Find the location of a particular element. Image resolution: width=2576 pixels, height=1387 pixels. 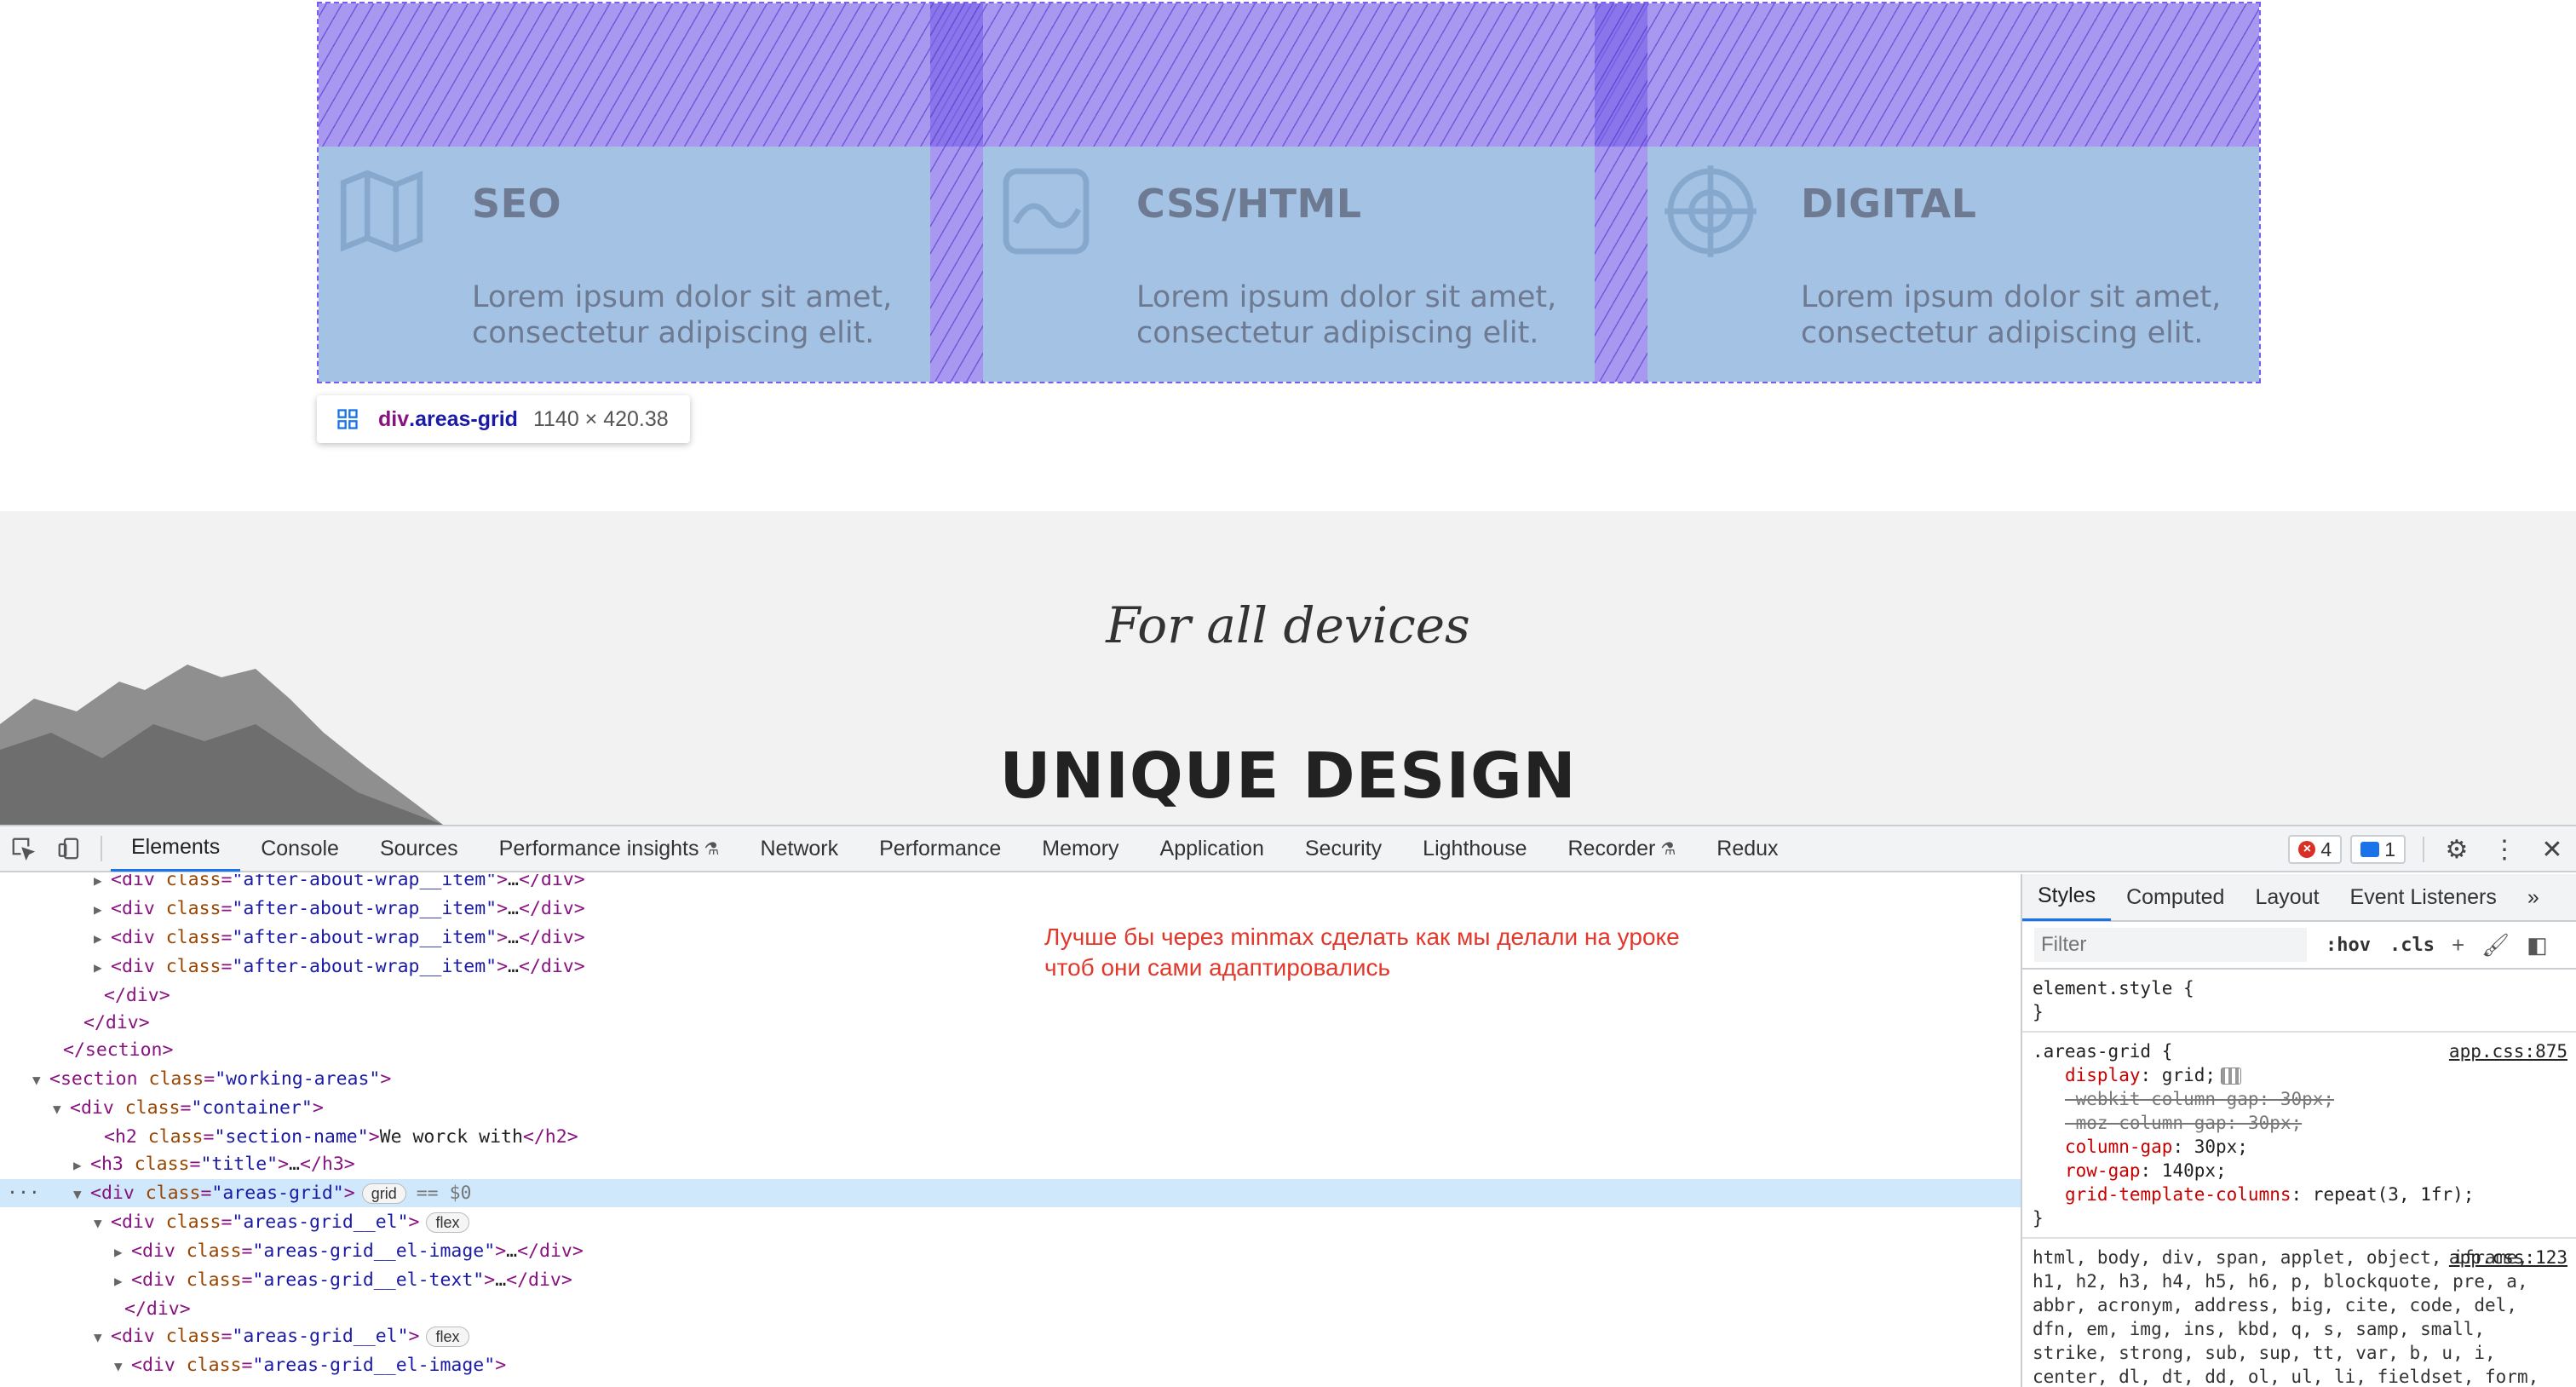

dom-node-line: ··· ▼ <div class="areas-grid"> grid == $0 is located at coordinates (1011, 1193).